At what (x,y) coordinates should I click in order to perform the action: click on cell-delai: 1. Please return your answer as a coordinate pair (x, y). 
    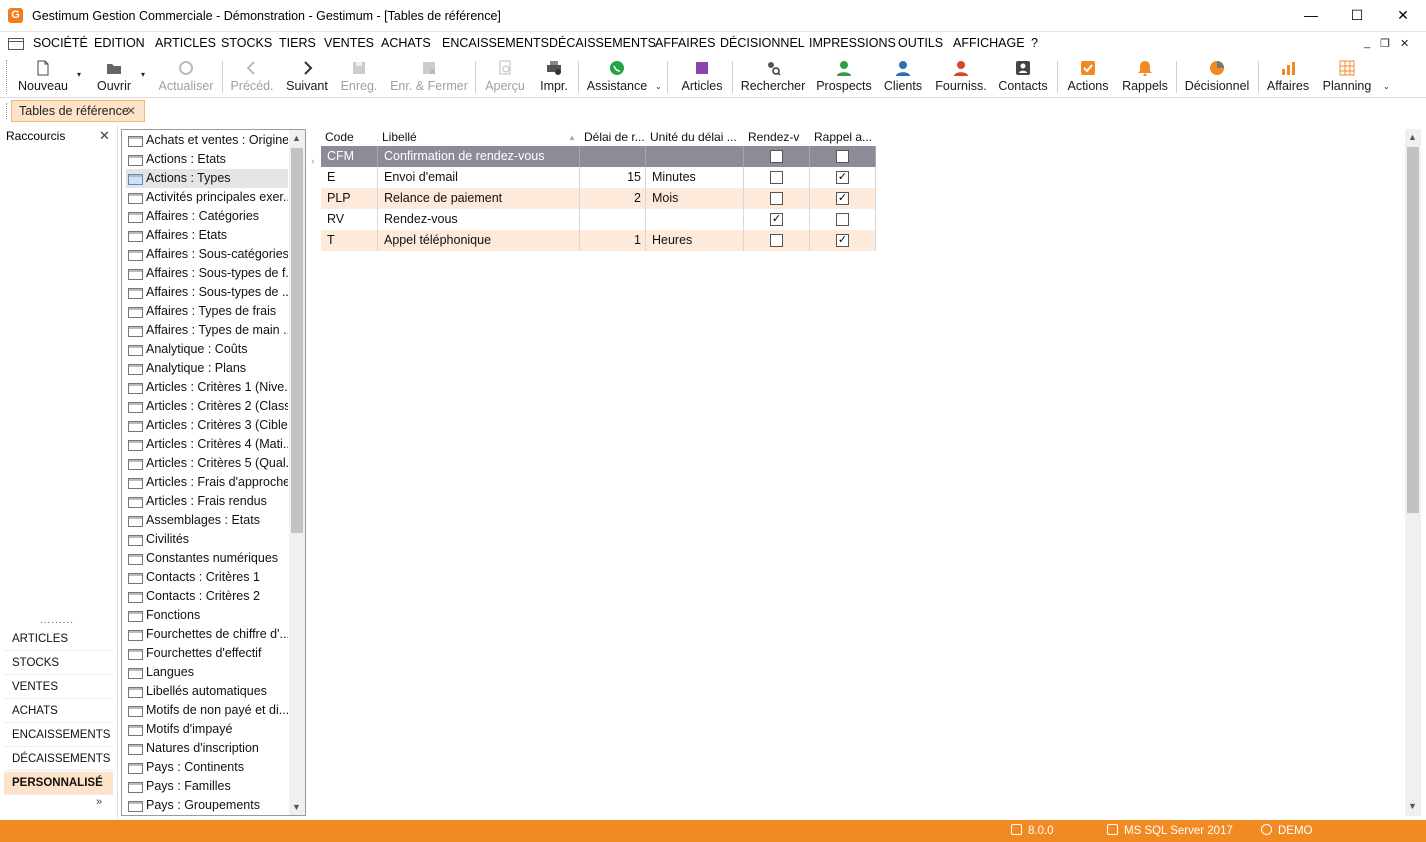
    Looking at the image, I should click on (613, 240).